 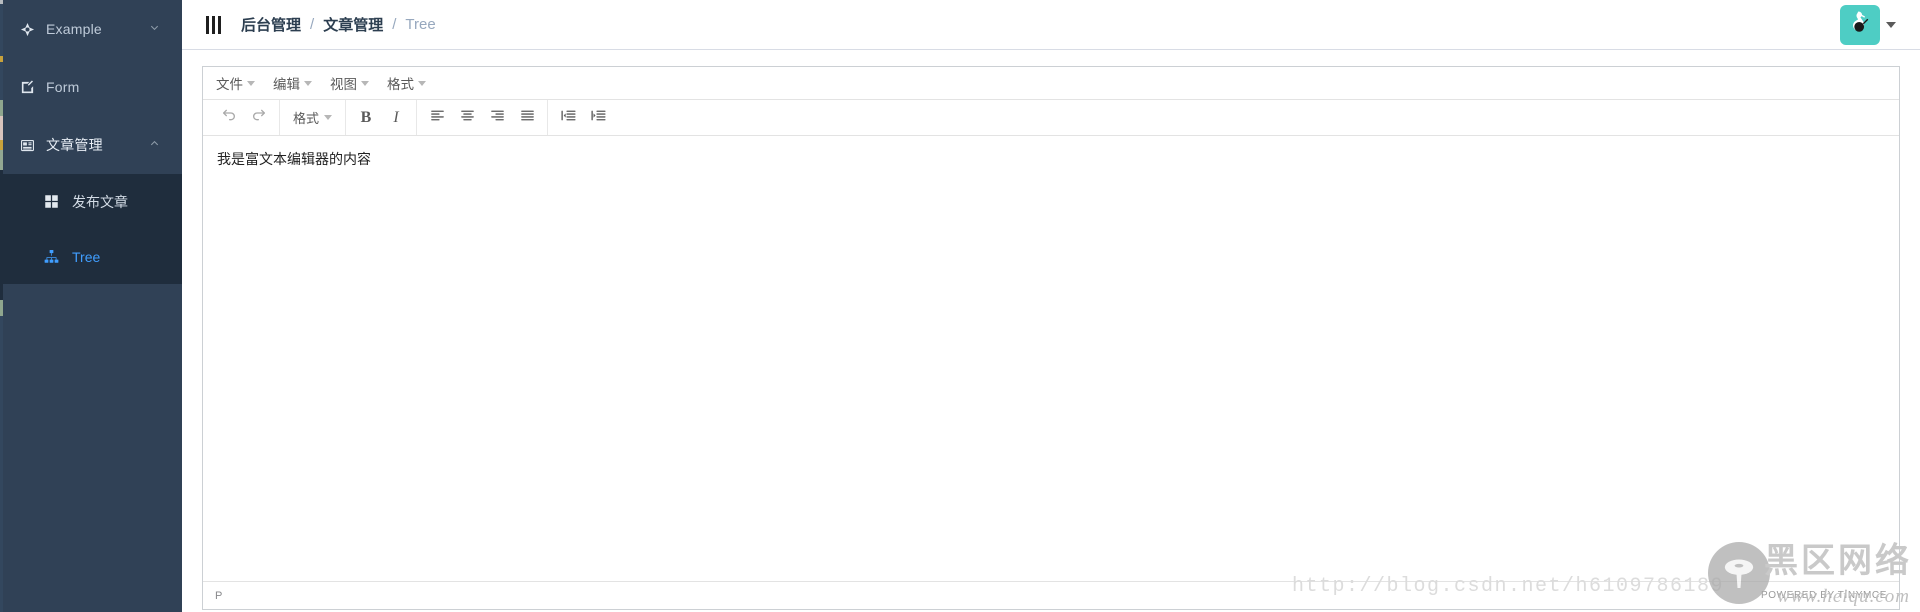 I want to click on toolbar-group-align, so click(x=483, y=117).